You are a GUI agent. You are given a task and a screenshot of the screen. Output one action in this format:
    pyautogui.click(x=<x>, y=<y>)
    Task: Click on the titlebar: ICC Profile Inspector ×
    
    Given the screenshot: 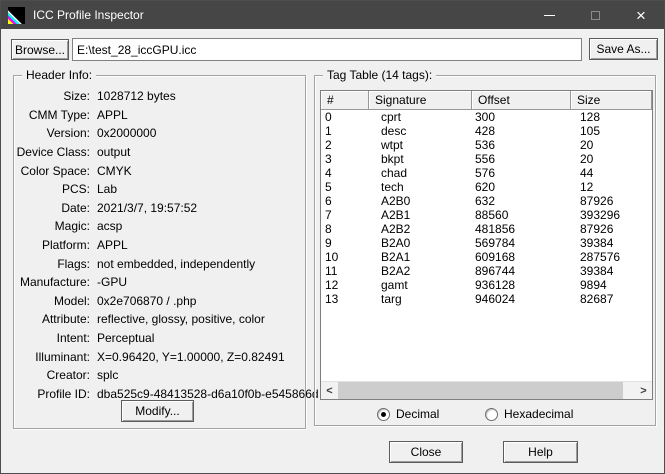 What is the action you would take?
    pyautogui.click(x=332, y=15)
    